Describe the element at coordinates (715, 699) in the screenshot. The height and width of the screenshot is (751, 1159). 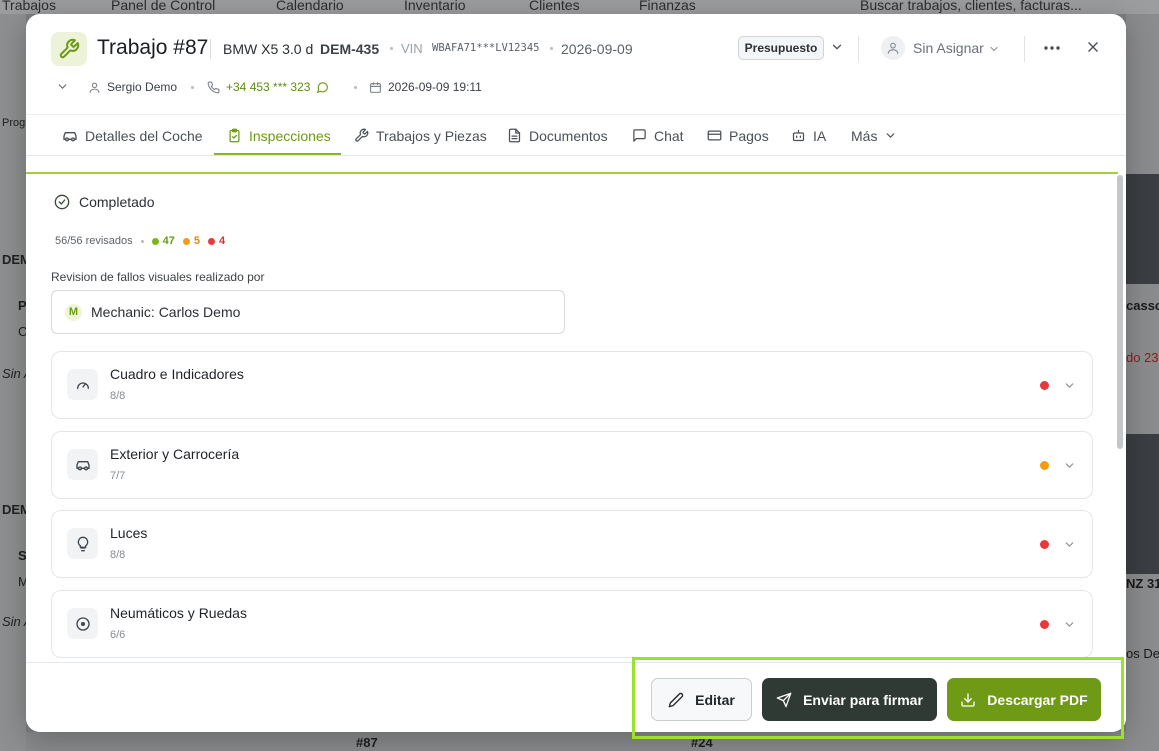
I see `edit-label: Editar` at that location.